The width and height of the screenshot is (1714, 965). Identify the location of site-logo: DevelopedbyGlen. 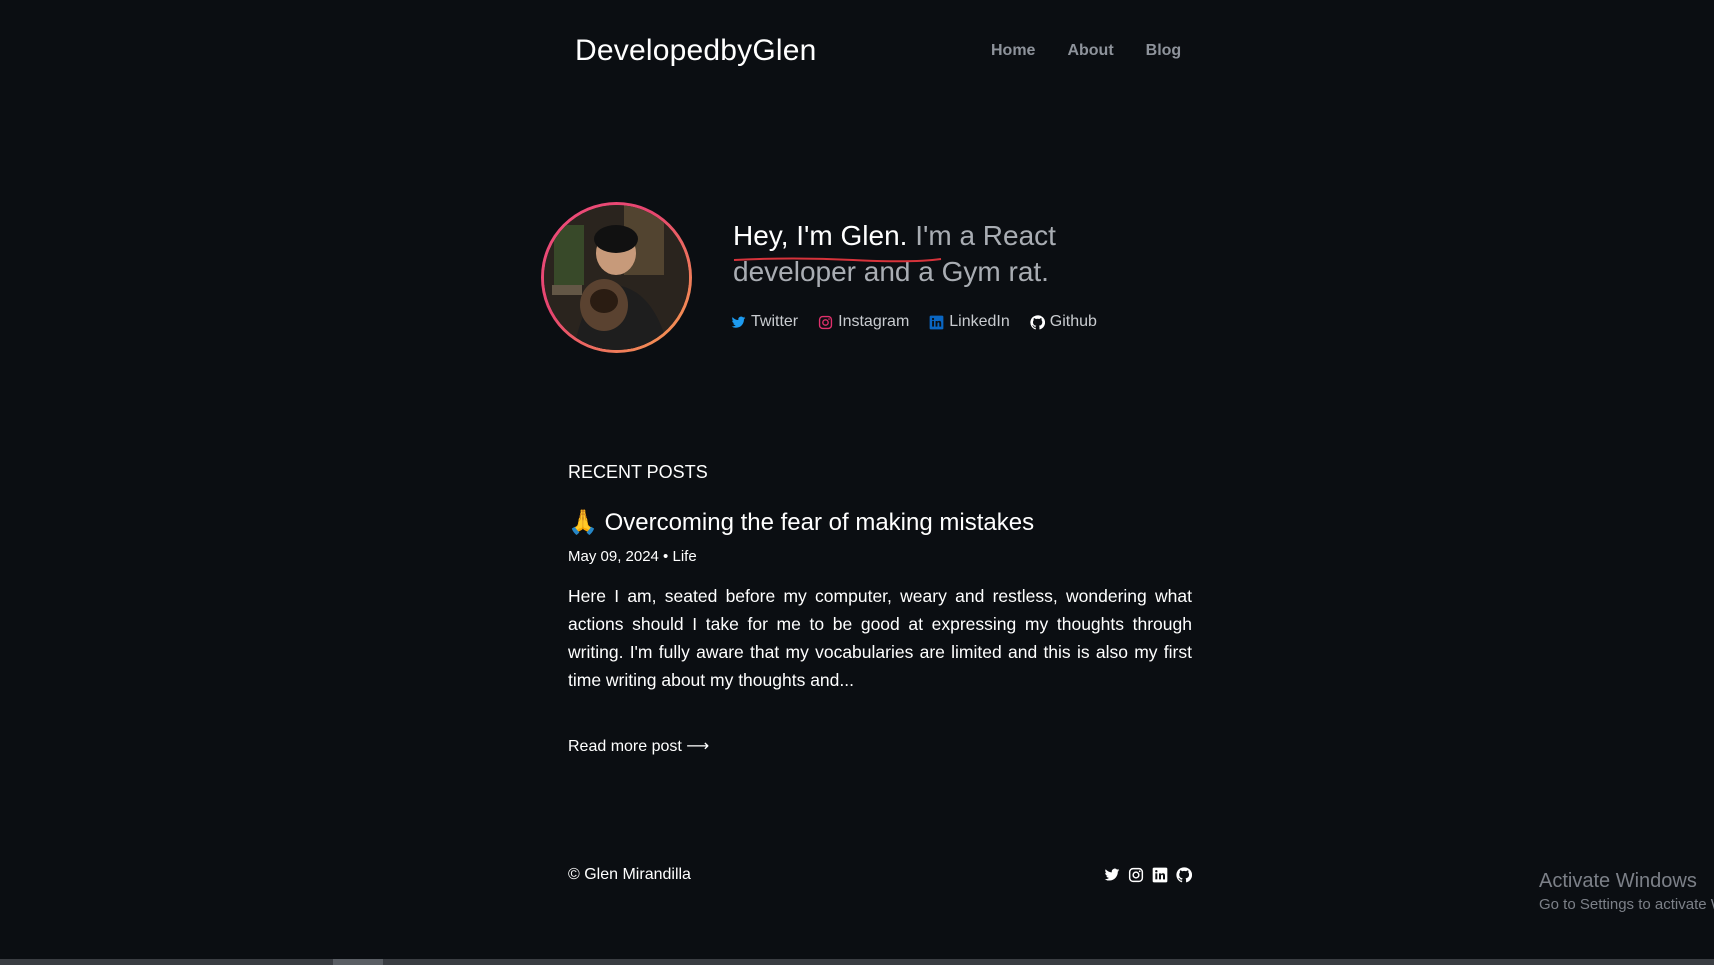
(696, 51).